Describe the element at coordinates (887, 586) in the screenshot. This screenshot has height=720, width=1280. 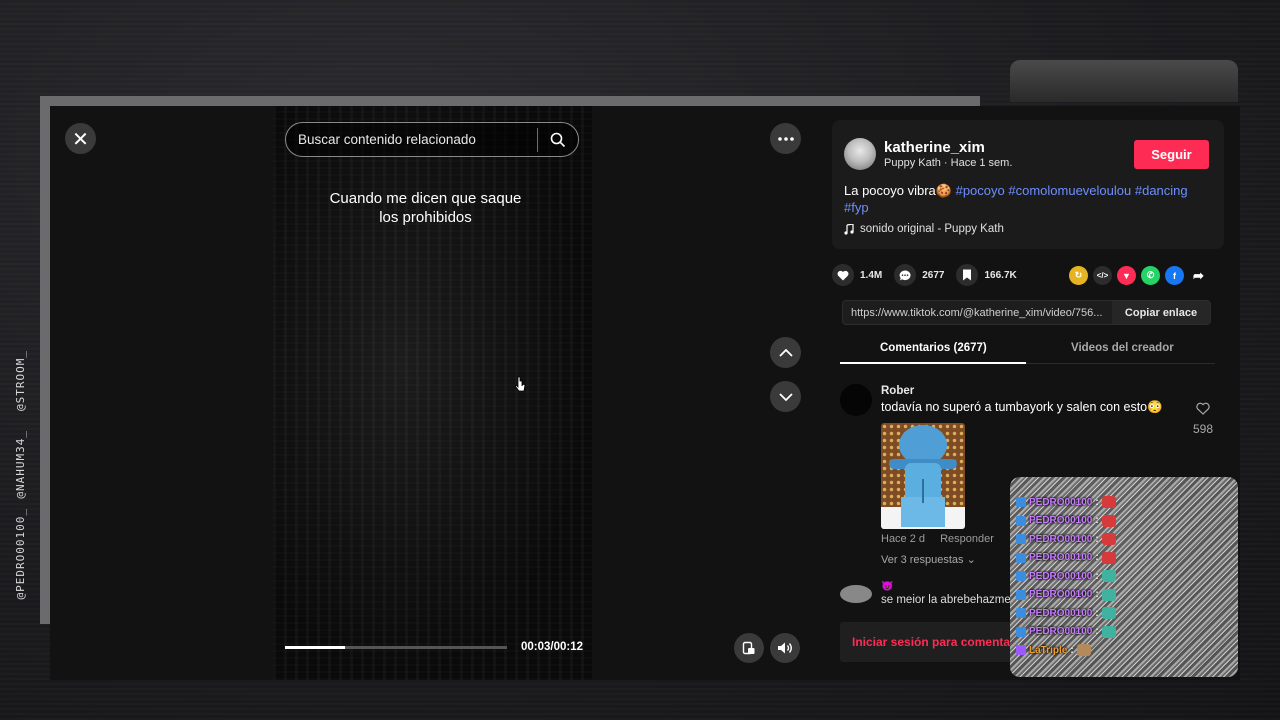
I see `comment-text: 😈` at that location.